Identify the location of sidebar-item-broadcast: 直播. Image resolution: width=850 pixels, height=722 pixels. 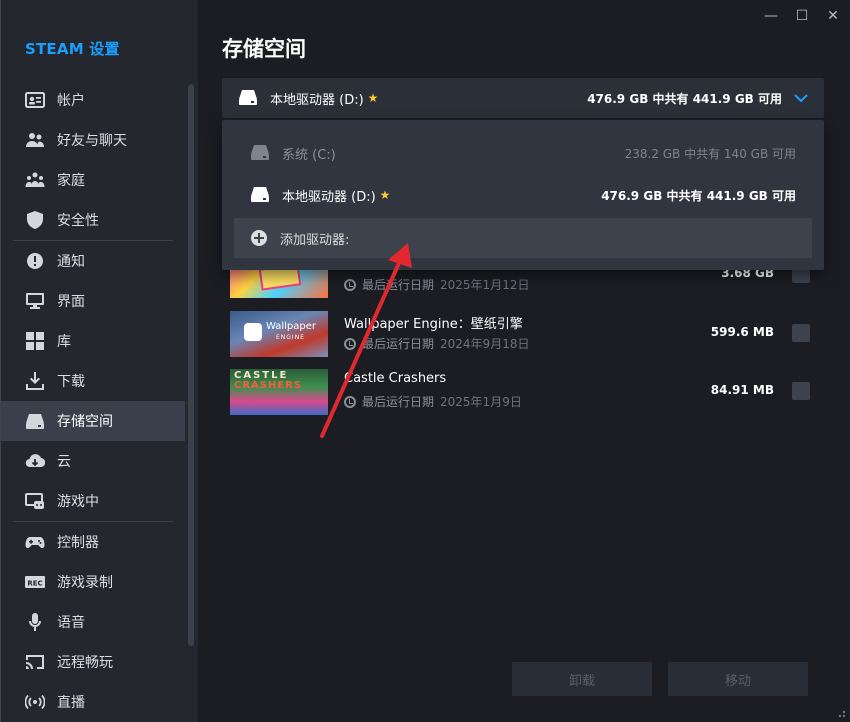
(93, 702).